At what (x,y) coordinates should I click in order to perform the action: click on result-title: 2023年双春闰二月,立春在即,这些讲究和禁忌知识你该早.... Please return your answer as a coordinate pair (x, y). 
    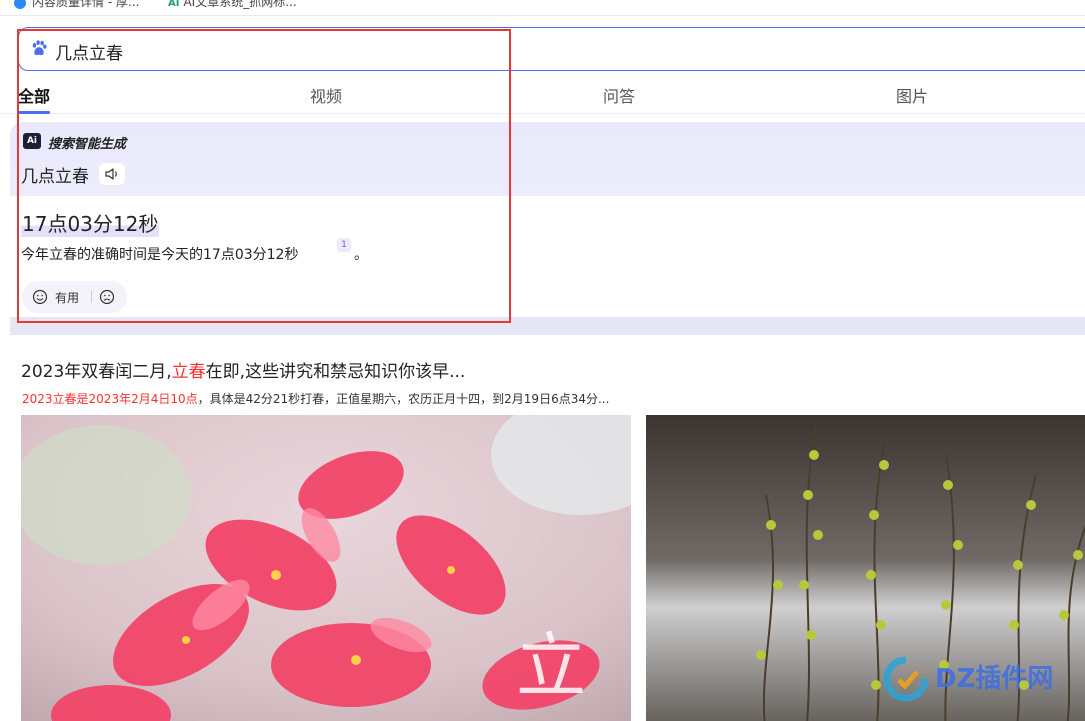
    Looking at the image, I should click on (243, 369).